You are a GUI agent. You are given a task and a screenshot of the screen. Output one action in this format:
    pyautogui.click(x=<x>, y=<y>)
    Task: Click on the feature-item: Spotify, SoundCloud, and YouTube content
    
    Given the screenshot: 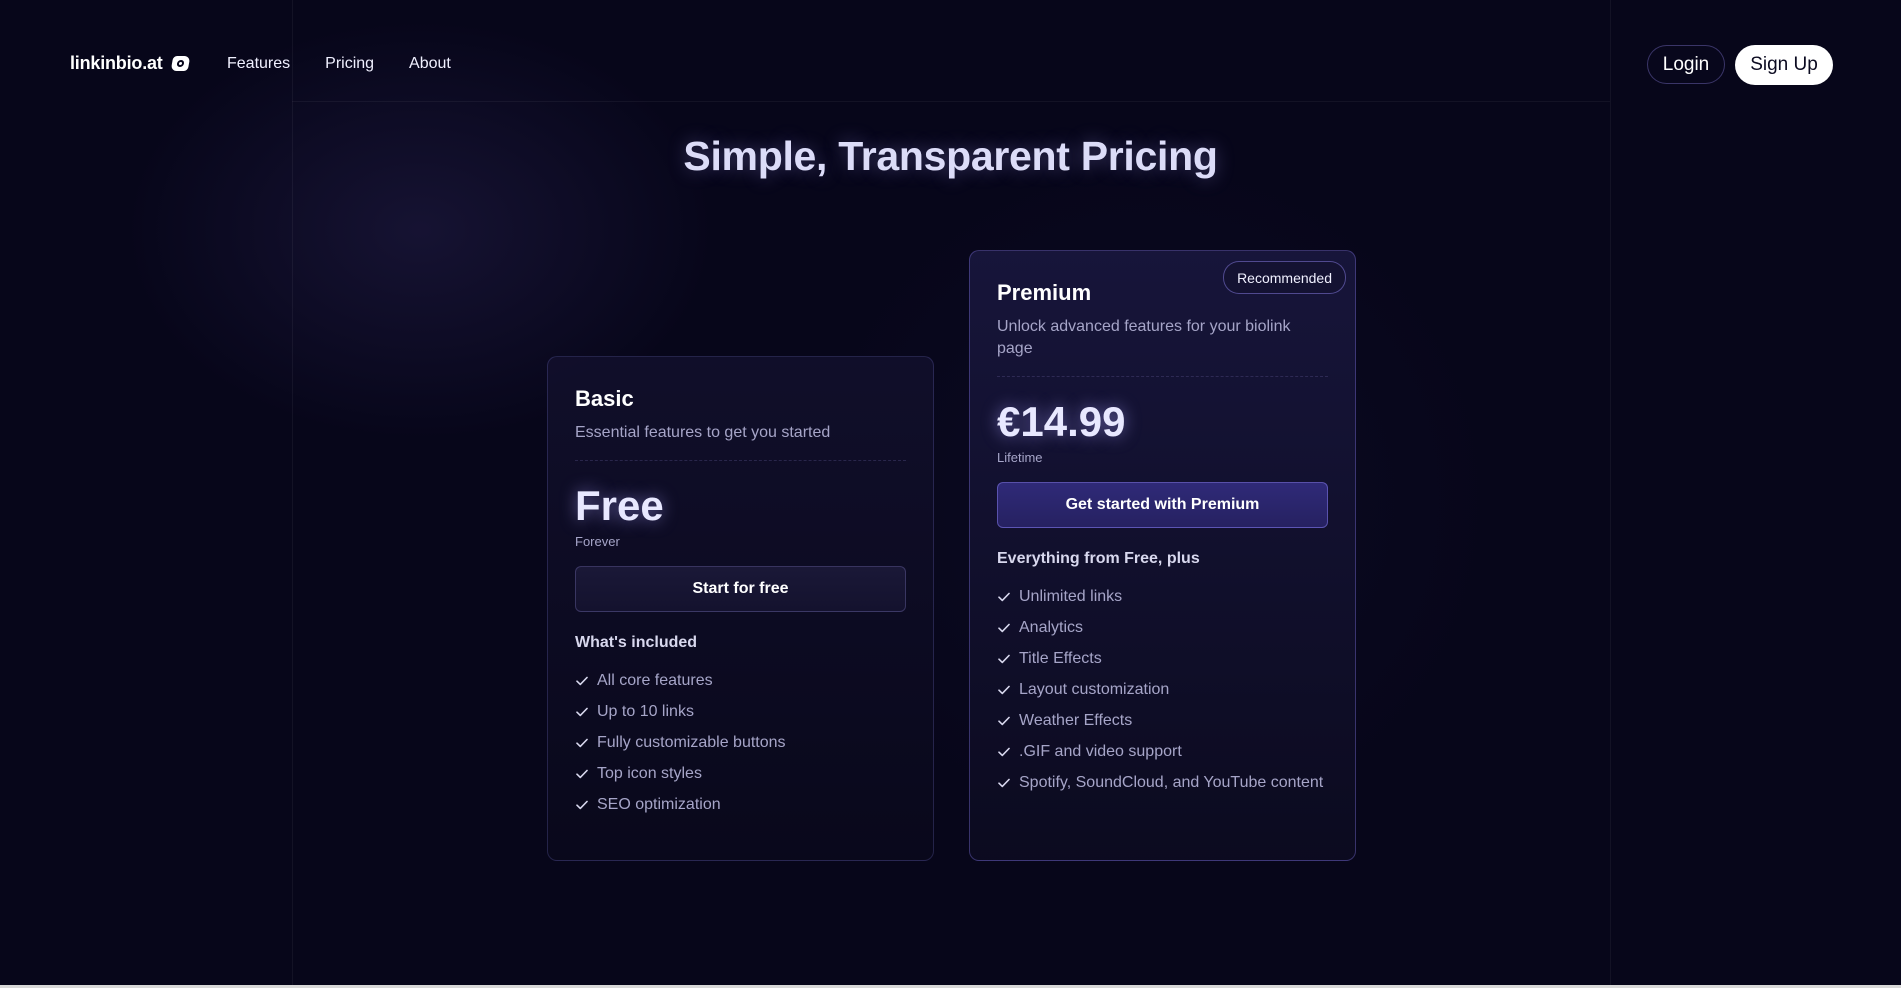 What is the action you would take?
    pyautogui.click(x=1162, y=783)
    